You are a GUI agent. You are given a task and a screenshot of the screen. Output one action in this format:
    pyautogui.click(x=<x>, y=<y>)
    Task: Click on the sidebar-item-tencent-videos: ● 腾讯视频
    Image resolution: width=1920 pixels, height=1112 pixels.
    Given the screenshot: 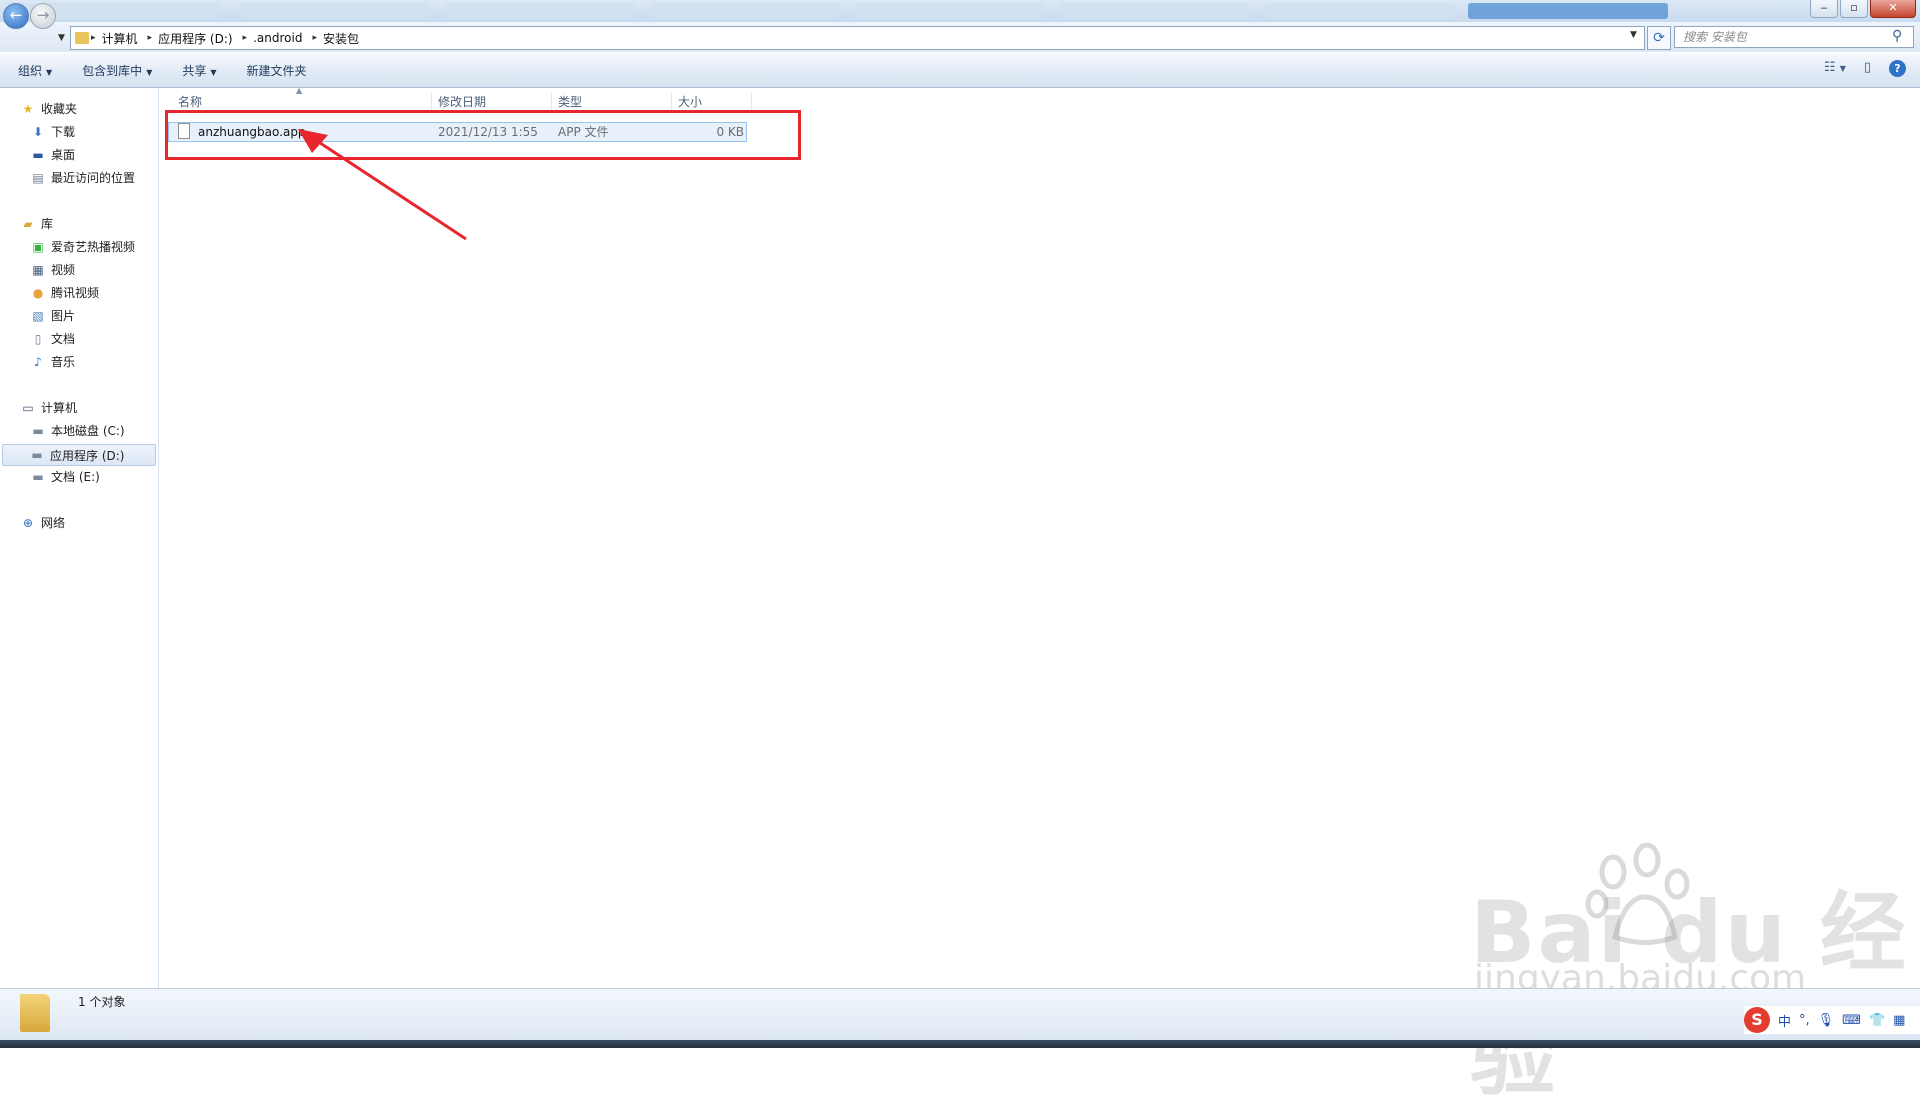 What is the action you would take?
    pyautogui.click(x=64, y=292)
    